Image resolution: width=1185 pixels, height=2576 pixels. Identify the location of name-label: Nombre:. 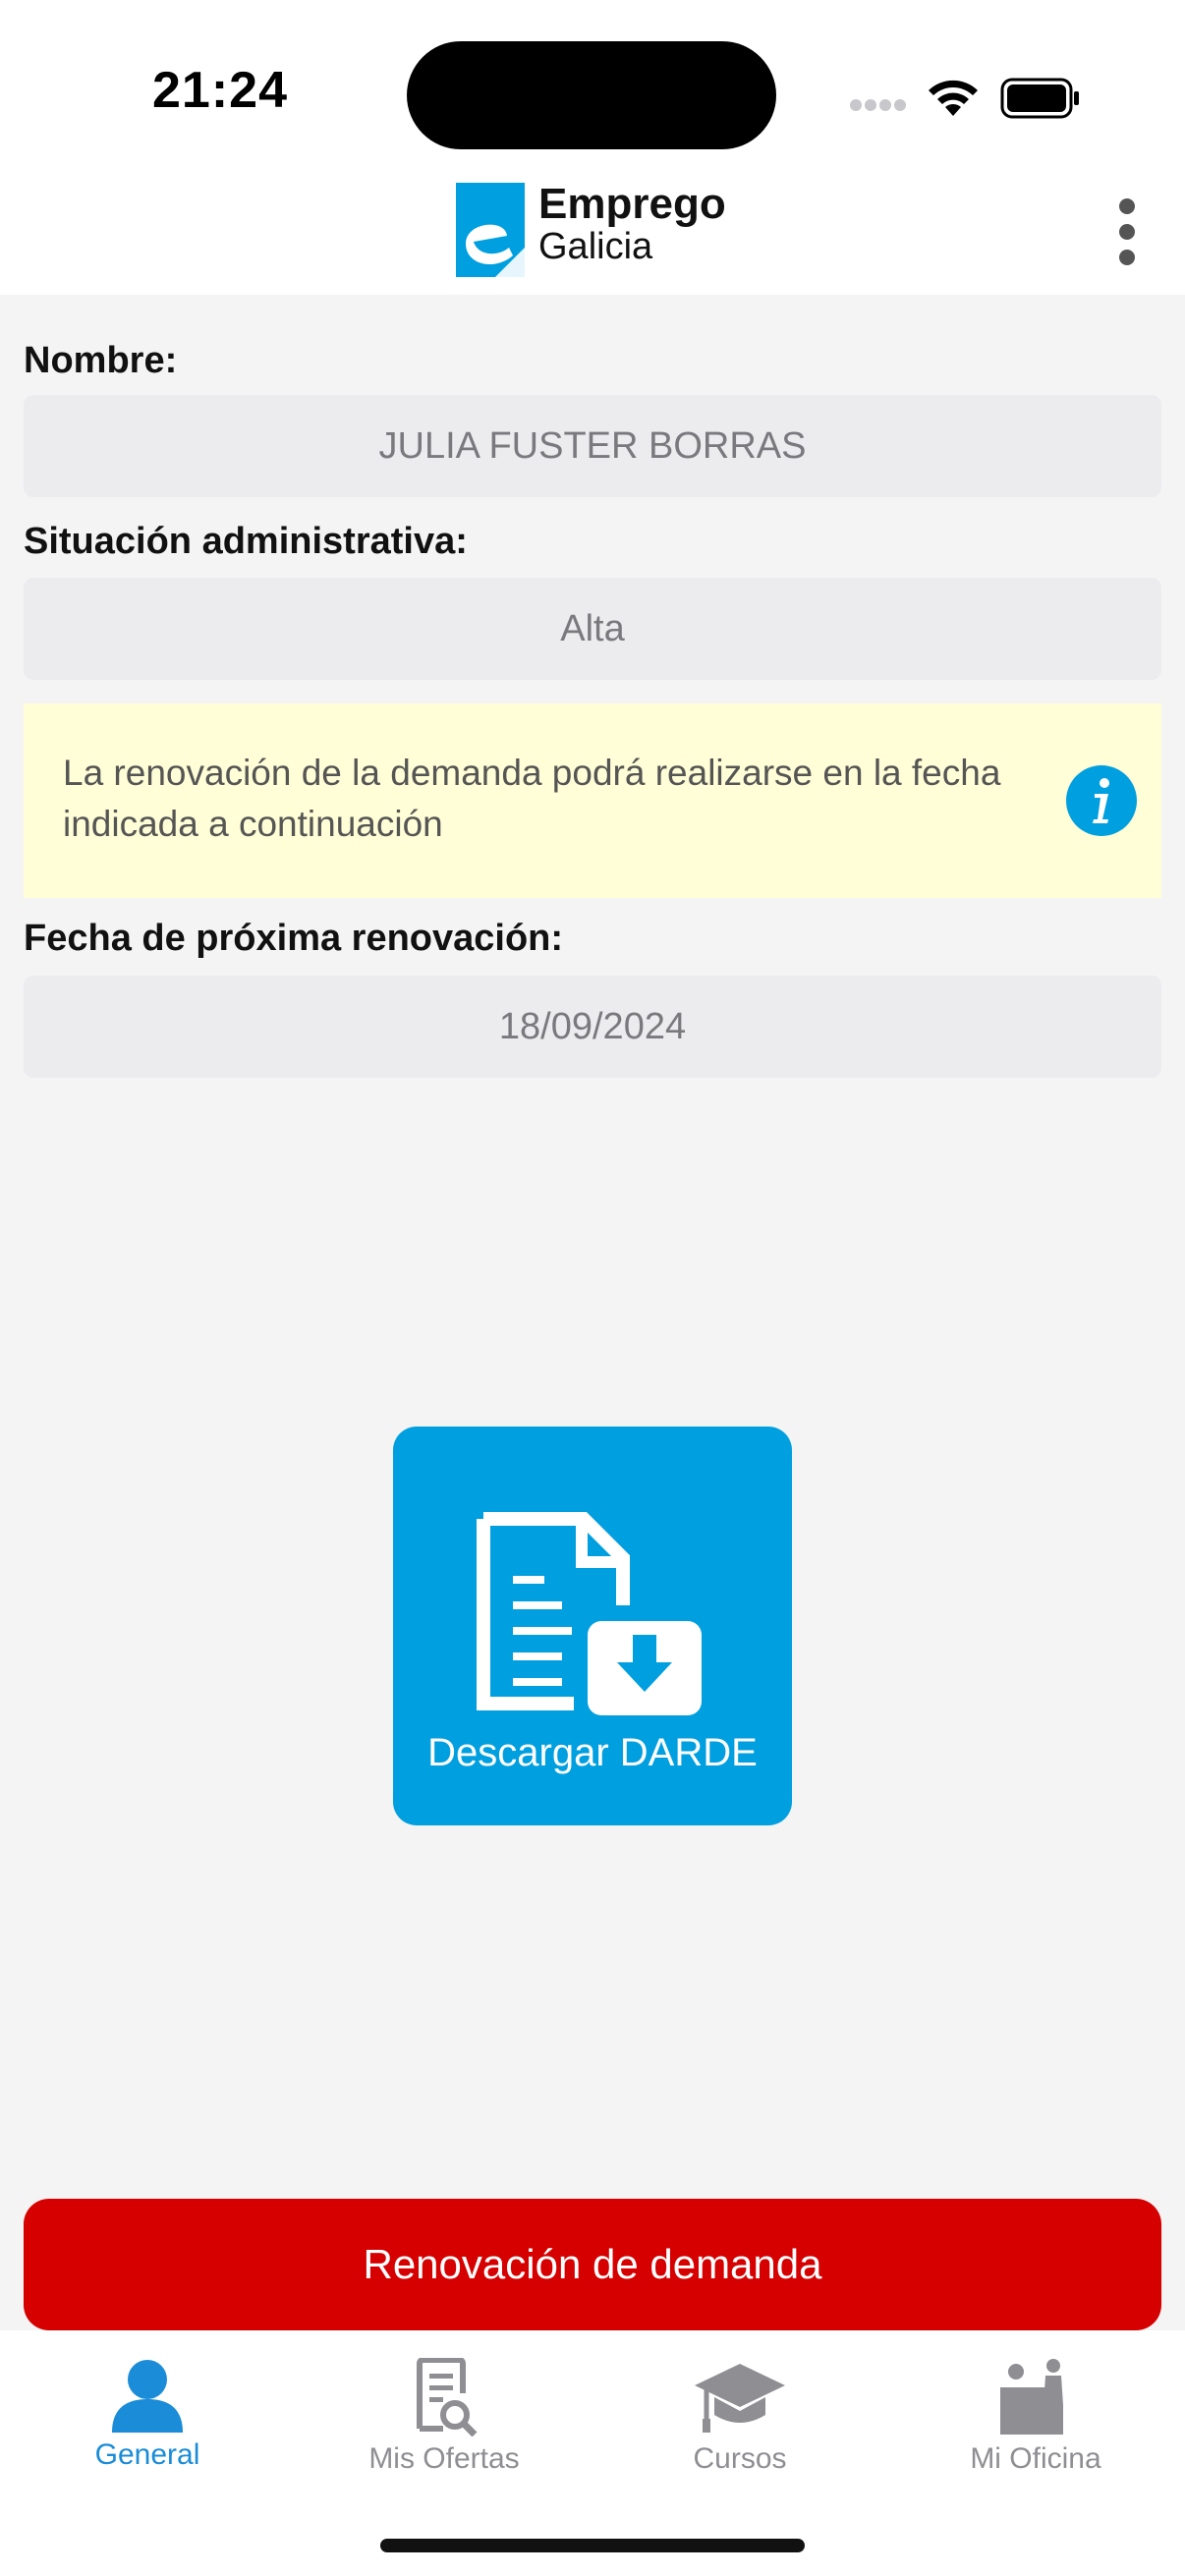
(101, 360).